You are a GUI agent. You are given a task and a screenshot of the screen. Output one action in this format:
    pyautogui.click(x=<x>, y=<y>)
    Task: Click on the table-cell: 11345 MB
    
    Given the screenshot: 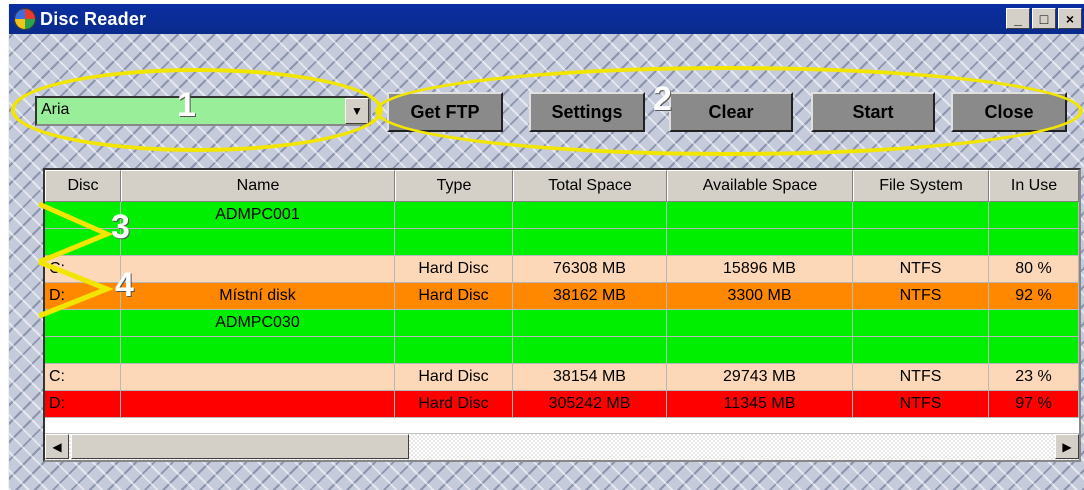 What is the action you would take?
    pyautogui.click(x=760, y=404)
    